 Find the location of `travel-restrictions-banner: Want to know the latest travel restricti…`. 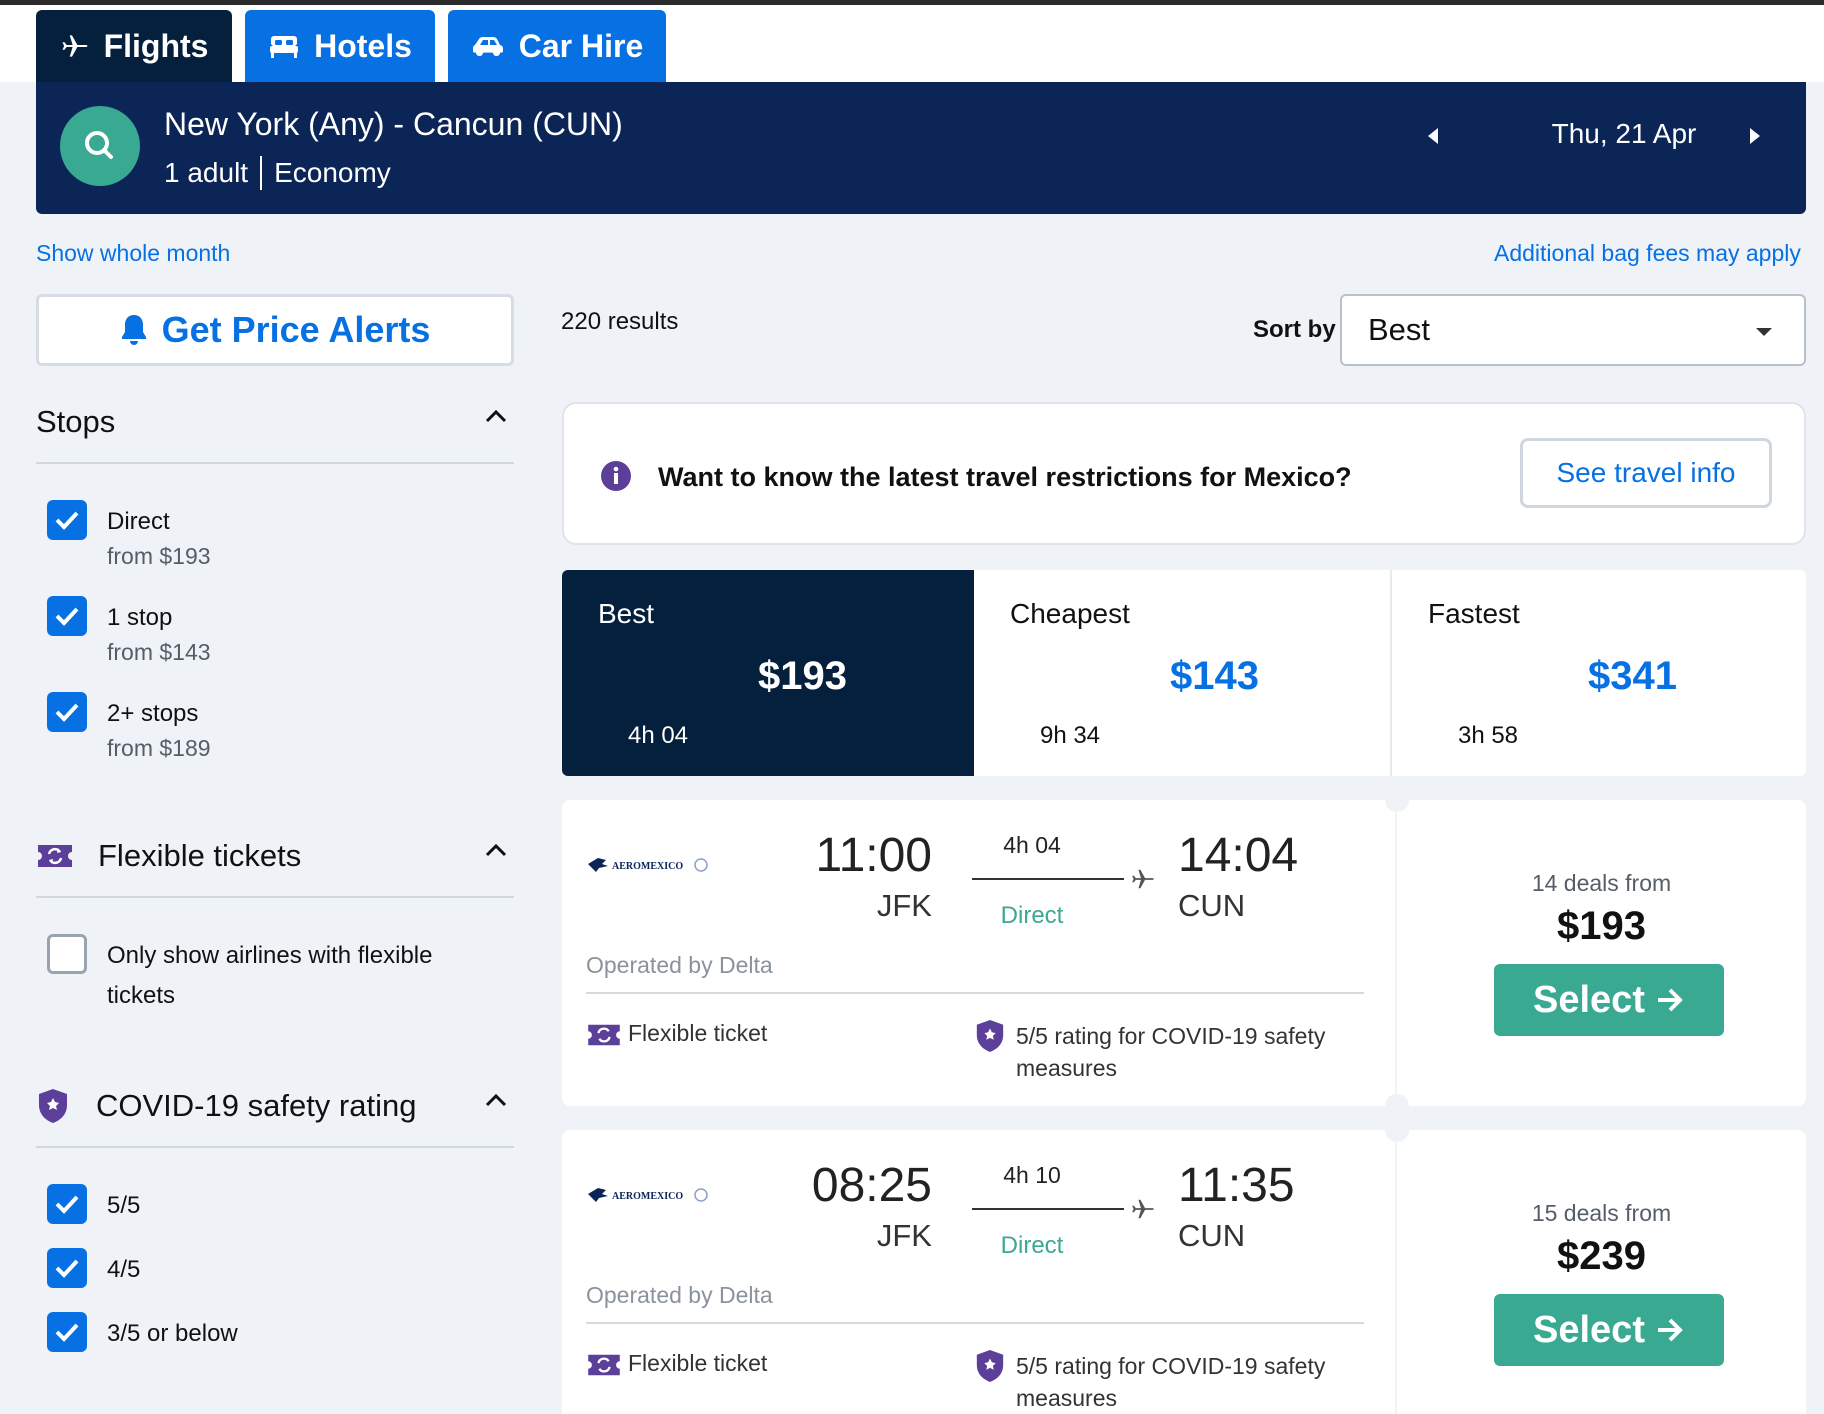

travel-restrictions-banner: Want to know the latest travel restricti… is located at coordinates (1184, 473).